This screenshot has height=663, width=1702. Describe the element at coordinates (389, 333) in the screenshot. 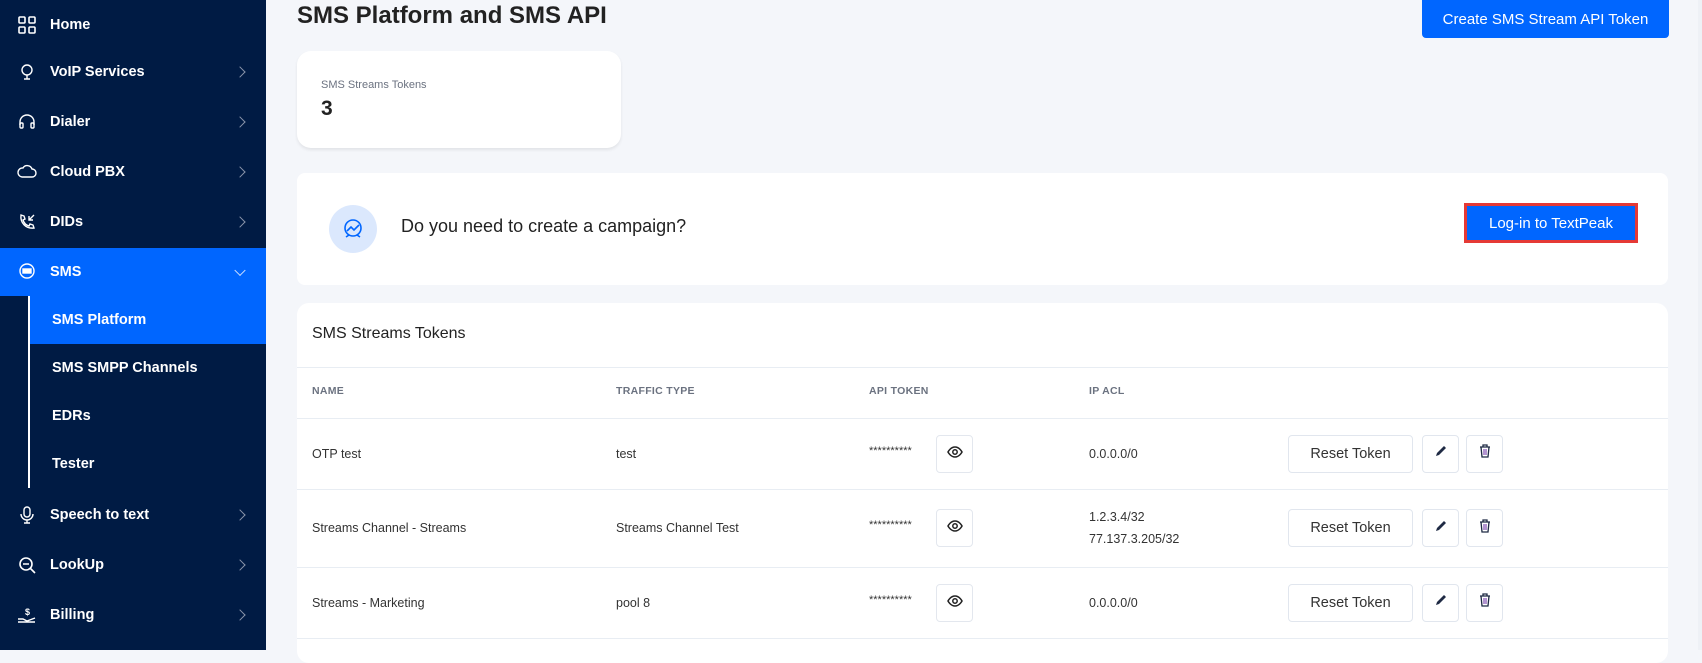

I see `table-title: SMS Streams Tokens` at that location.